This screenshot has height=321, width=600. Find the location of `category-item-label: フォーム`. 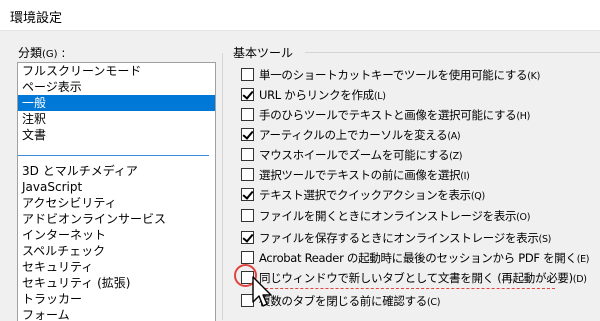

category-item-label: フォーム is located at coordinates (46, 314).